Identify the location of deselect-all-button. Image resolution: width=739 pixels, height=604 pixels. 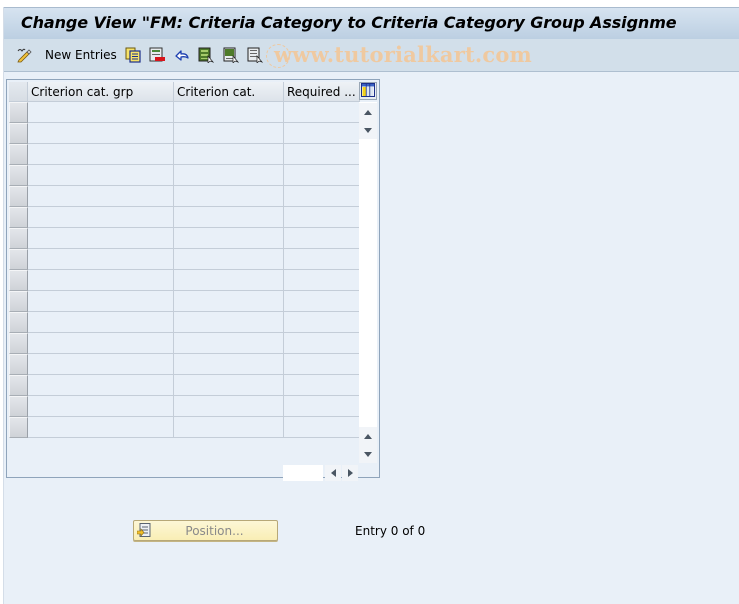
(255, 55).